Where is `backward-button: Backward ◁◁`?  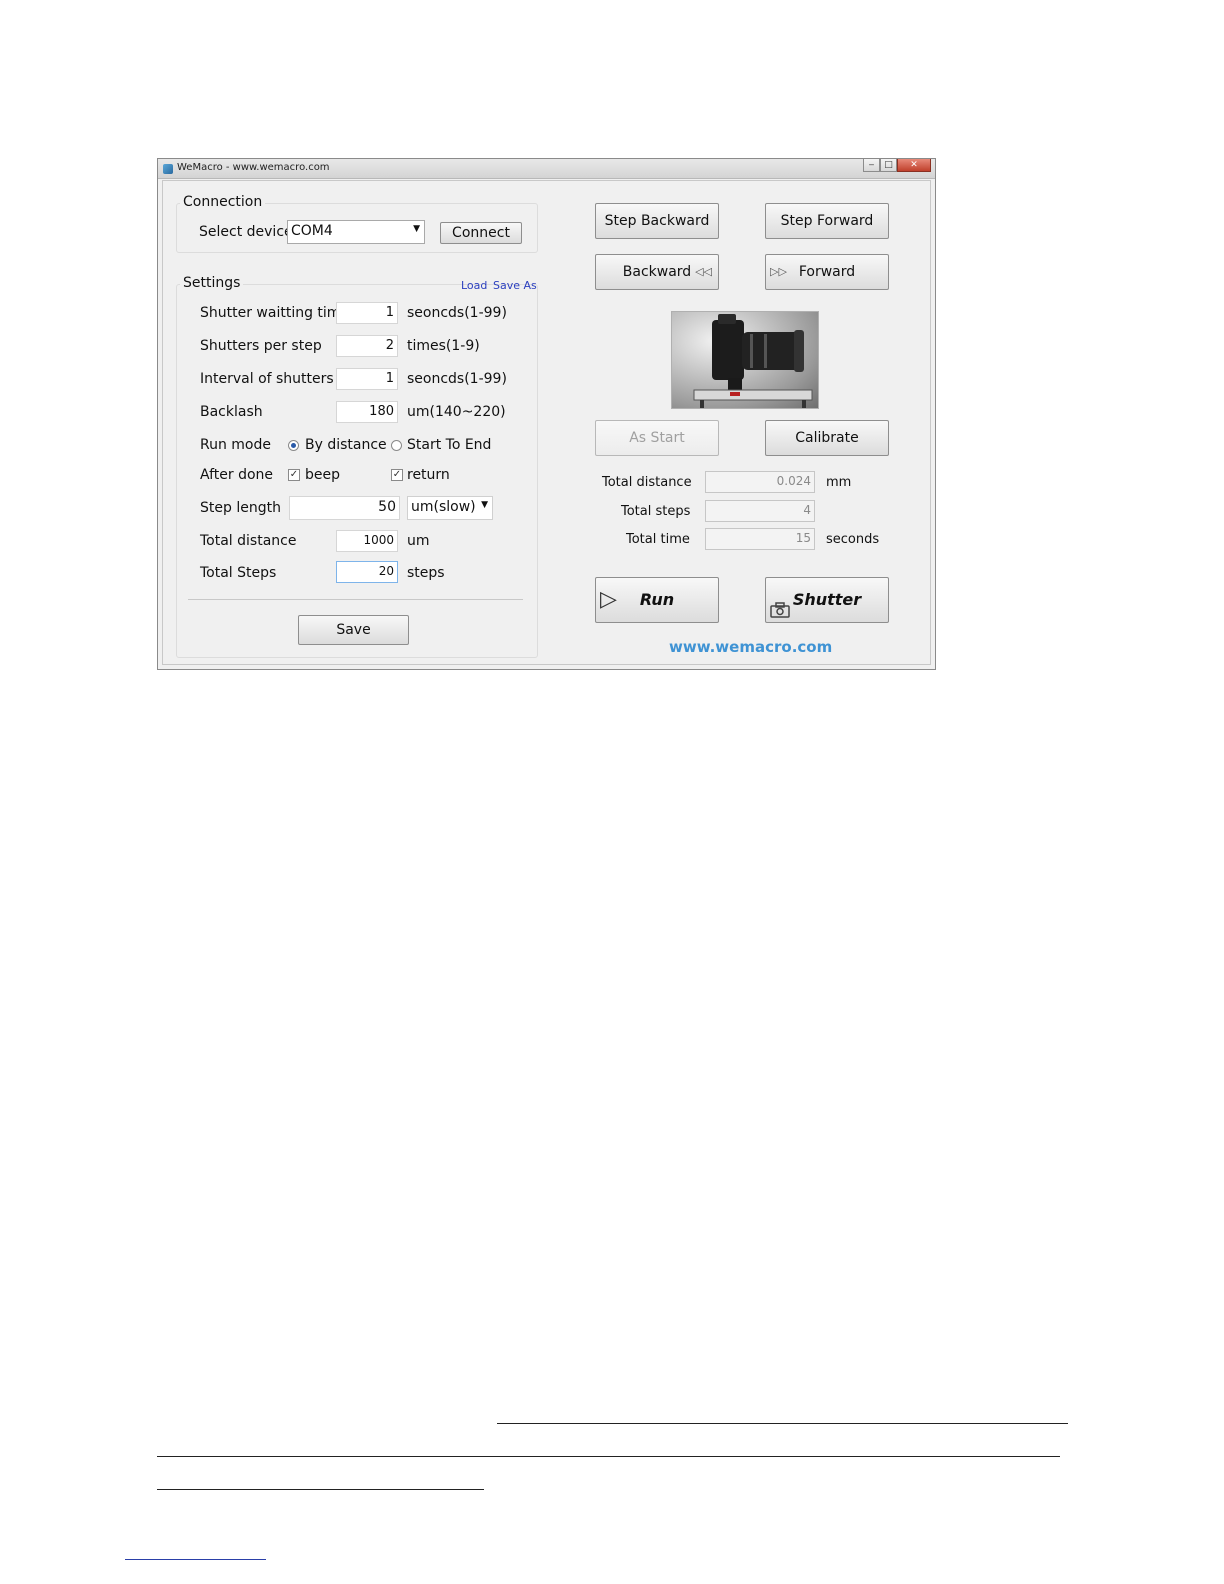
backward-button: Backward ◁◁ is located at coordinates (657, 272).